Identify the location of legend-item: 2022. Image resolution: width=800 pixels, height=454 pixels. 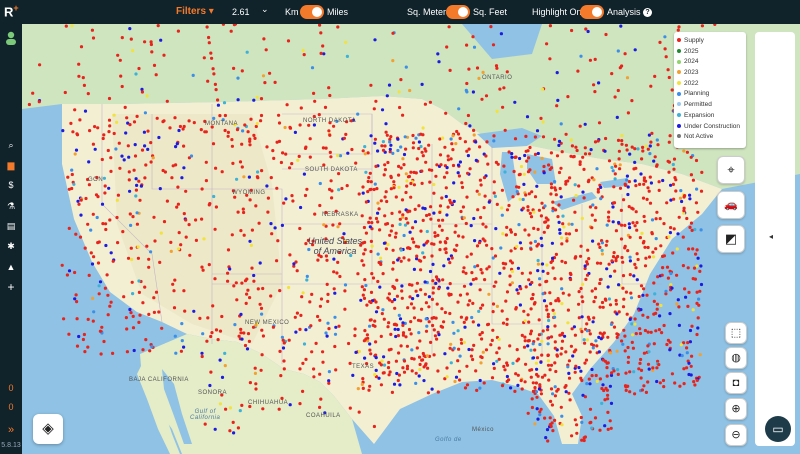
(710, 84).